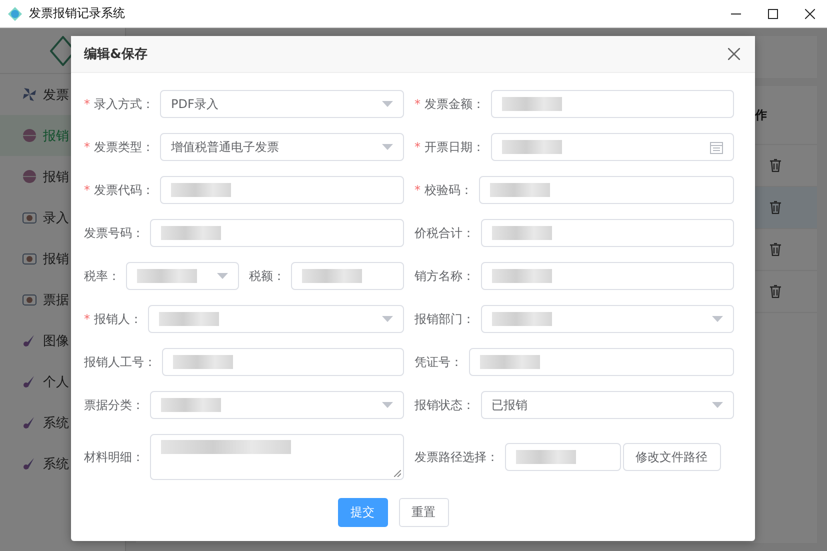 The height and width of the screenshot is (551, 827). What do you see at coordinates (116, 54) in the screenshot?
I see `dialog-title: 编辑&保存` at bounding box center [116, 54].